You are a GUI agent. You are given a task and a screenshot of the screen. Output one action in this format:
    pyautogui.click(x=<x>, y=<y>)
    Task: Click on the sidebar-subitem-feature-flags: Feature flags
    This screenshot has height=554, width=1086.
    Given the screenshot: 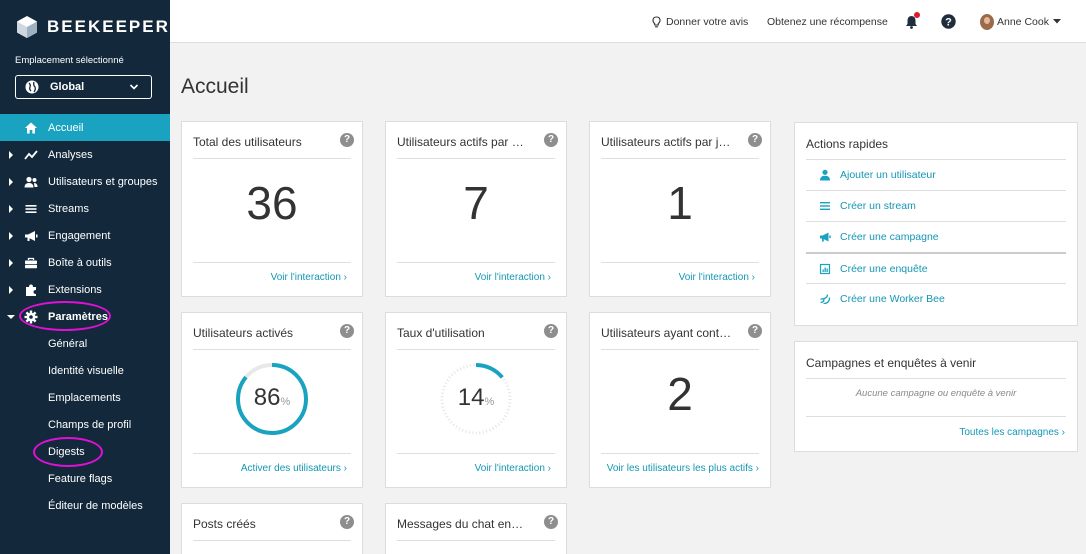 What is the action you would take?
    pyautogui.click(x=85, y=478)
    